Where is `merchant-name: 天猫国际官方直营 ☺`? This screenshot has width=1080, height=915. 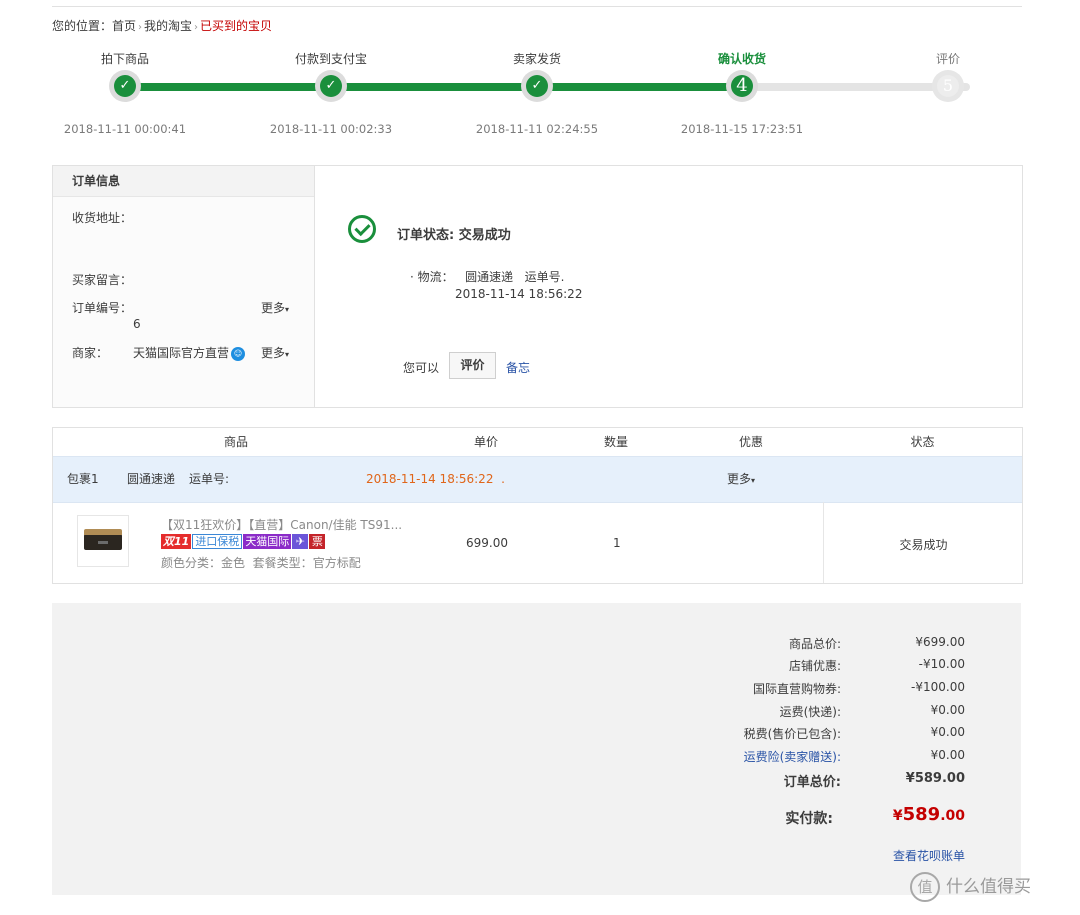 merchant-name: 天猫国际官方直营 ☺ is located at coordinates (189, 352).